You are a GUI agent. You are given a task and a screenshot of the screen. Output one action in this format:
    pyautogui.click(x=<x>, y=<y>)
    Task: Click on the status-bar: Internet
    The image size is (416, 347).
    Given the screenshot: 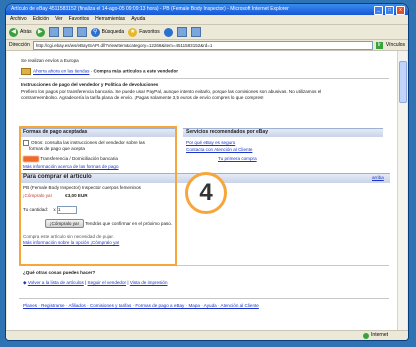 What is the action you would take?
    pyautogui.click(x=207, y=335)
    